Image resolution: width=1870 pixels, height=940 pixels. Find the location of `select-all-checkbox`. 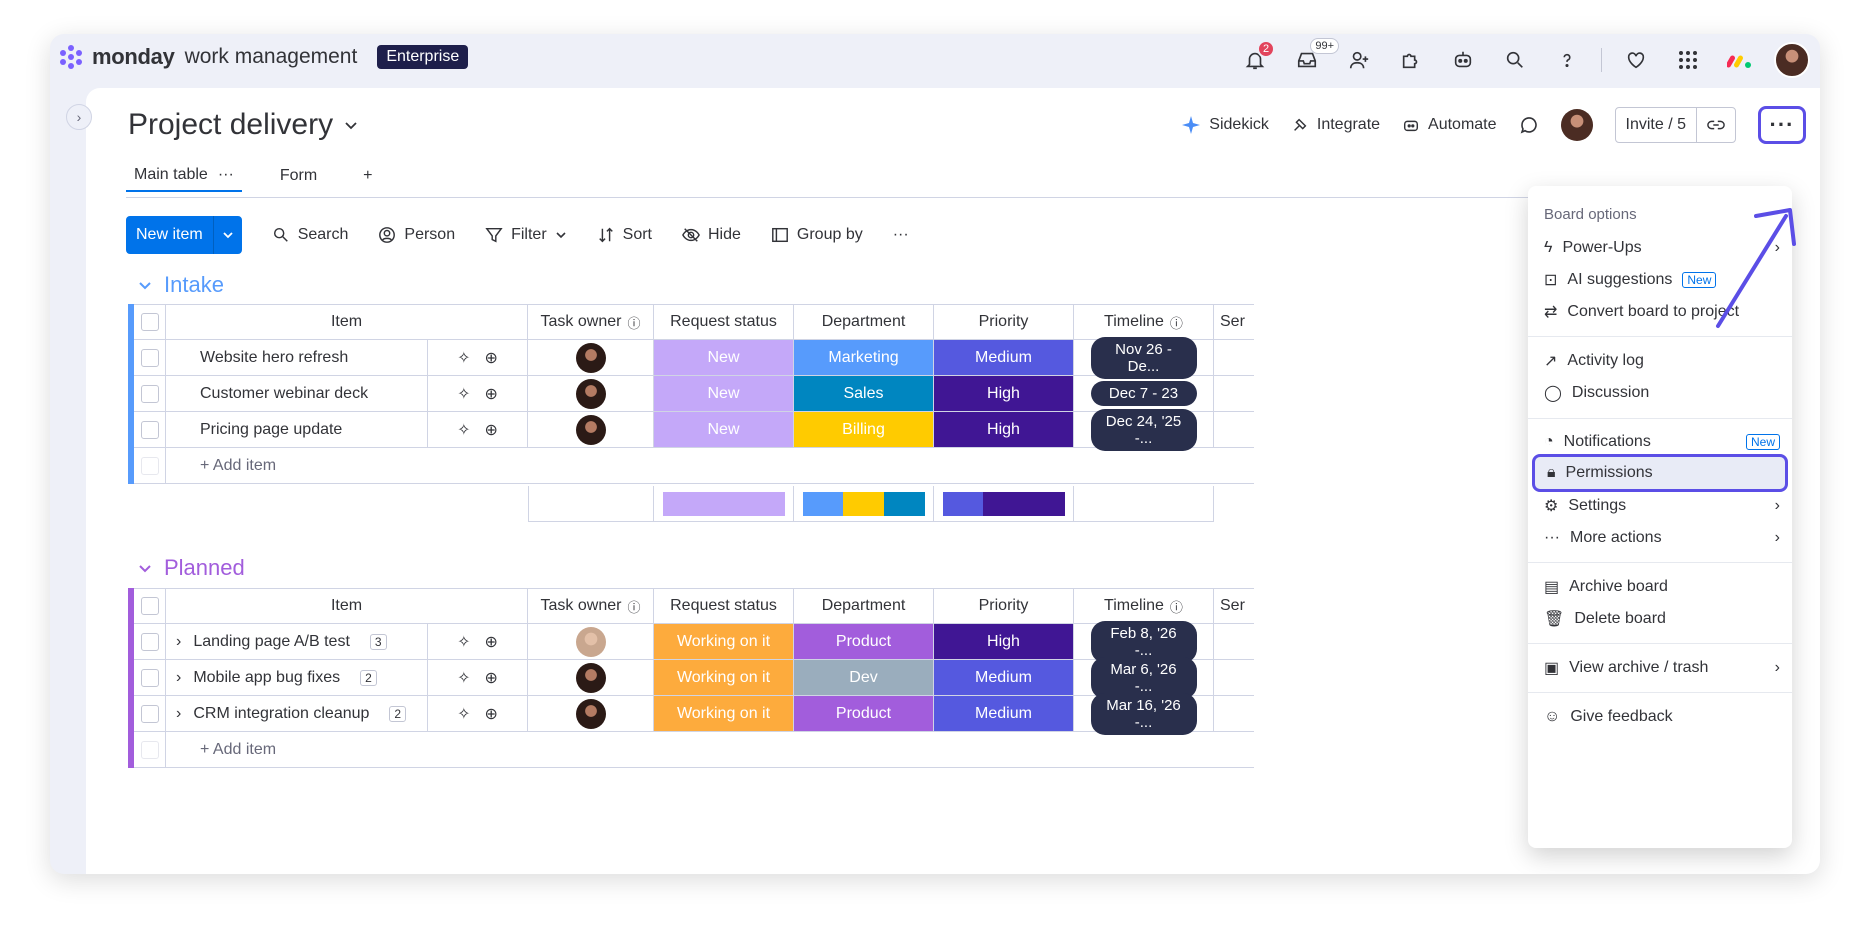

select-all-checkbox is located at coordinates (150, 322).